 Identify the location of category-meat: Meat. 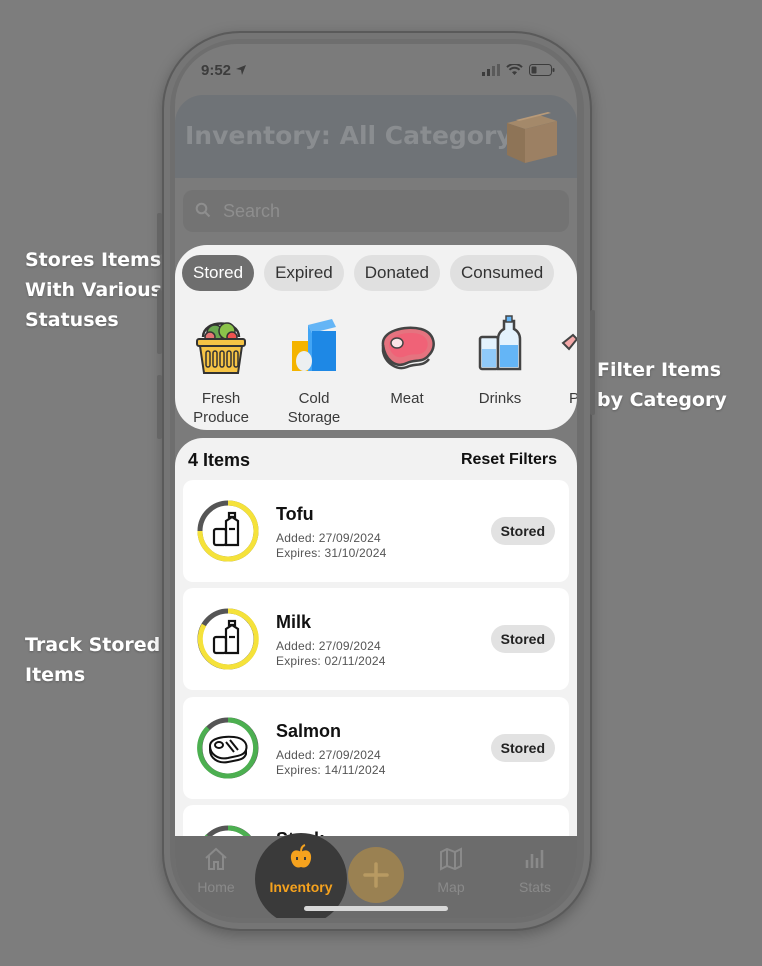
(407, 360).